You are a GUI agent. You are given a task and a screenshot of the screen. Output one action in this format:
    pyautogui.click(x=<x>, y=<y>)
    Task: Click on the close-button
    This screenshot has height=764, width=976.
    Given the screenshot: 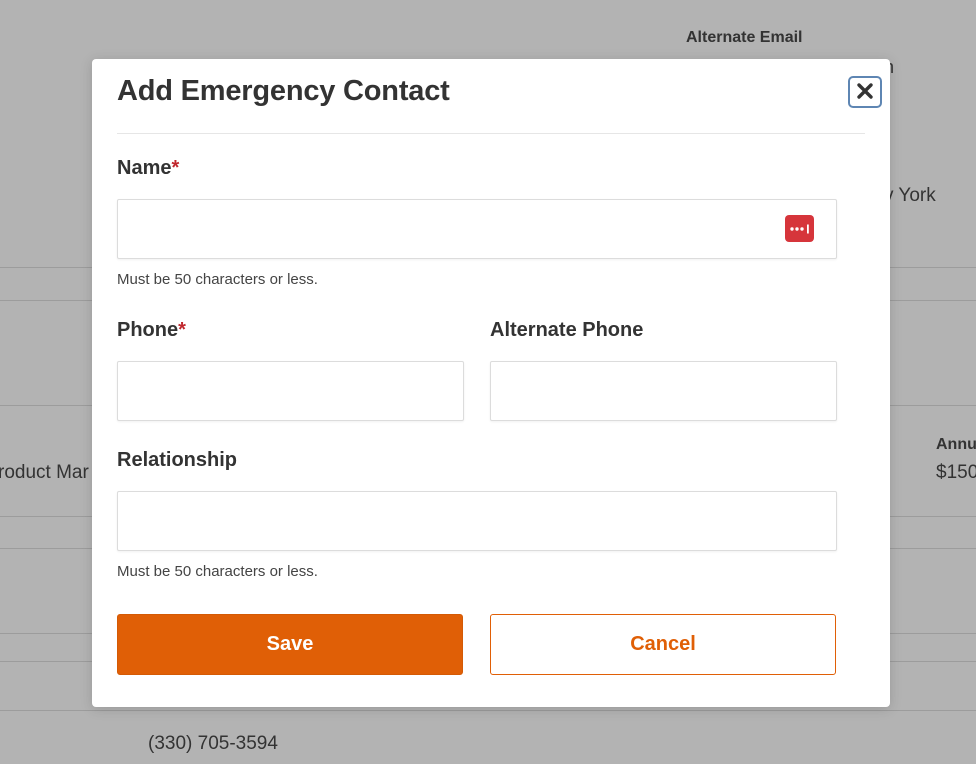 What is the action you would take?
    pyautogui.click(x=865, y=92)
    